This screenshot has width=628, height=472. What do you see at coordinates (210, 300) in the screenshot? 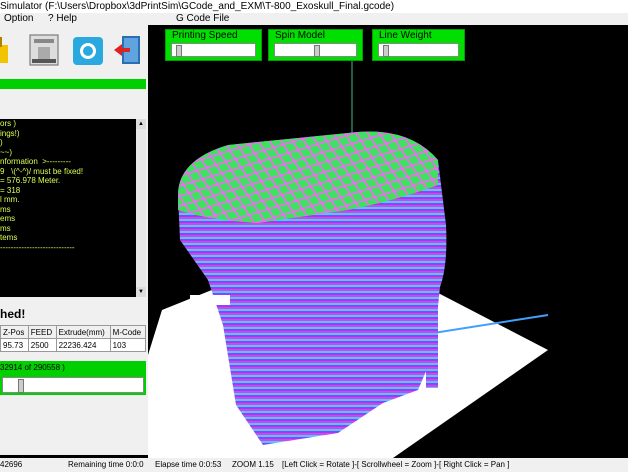
I see `model-highlight` at bounding box center [210, 300].